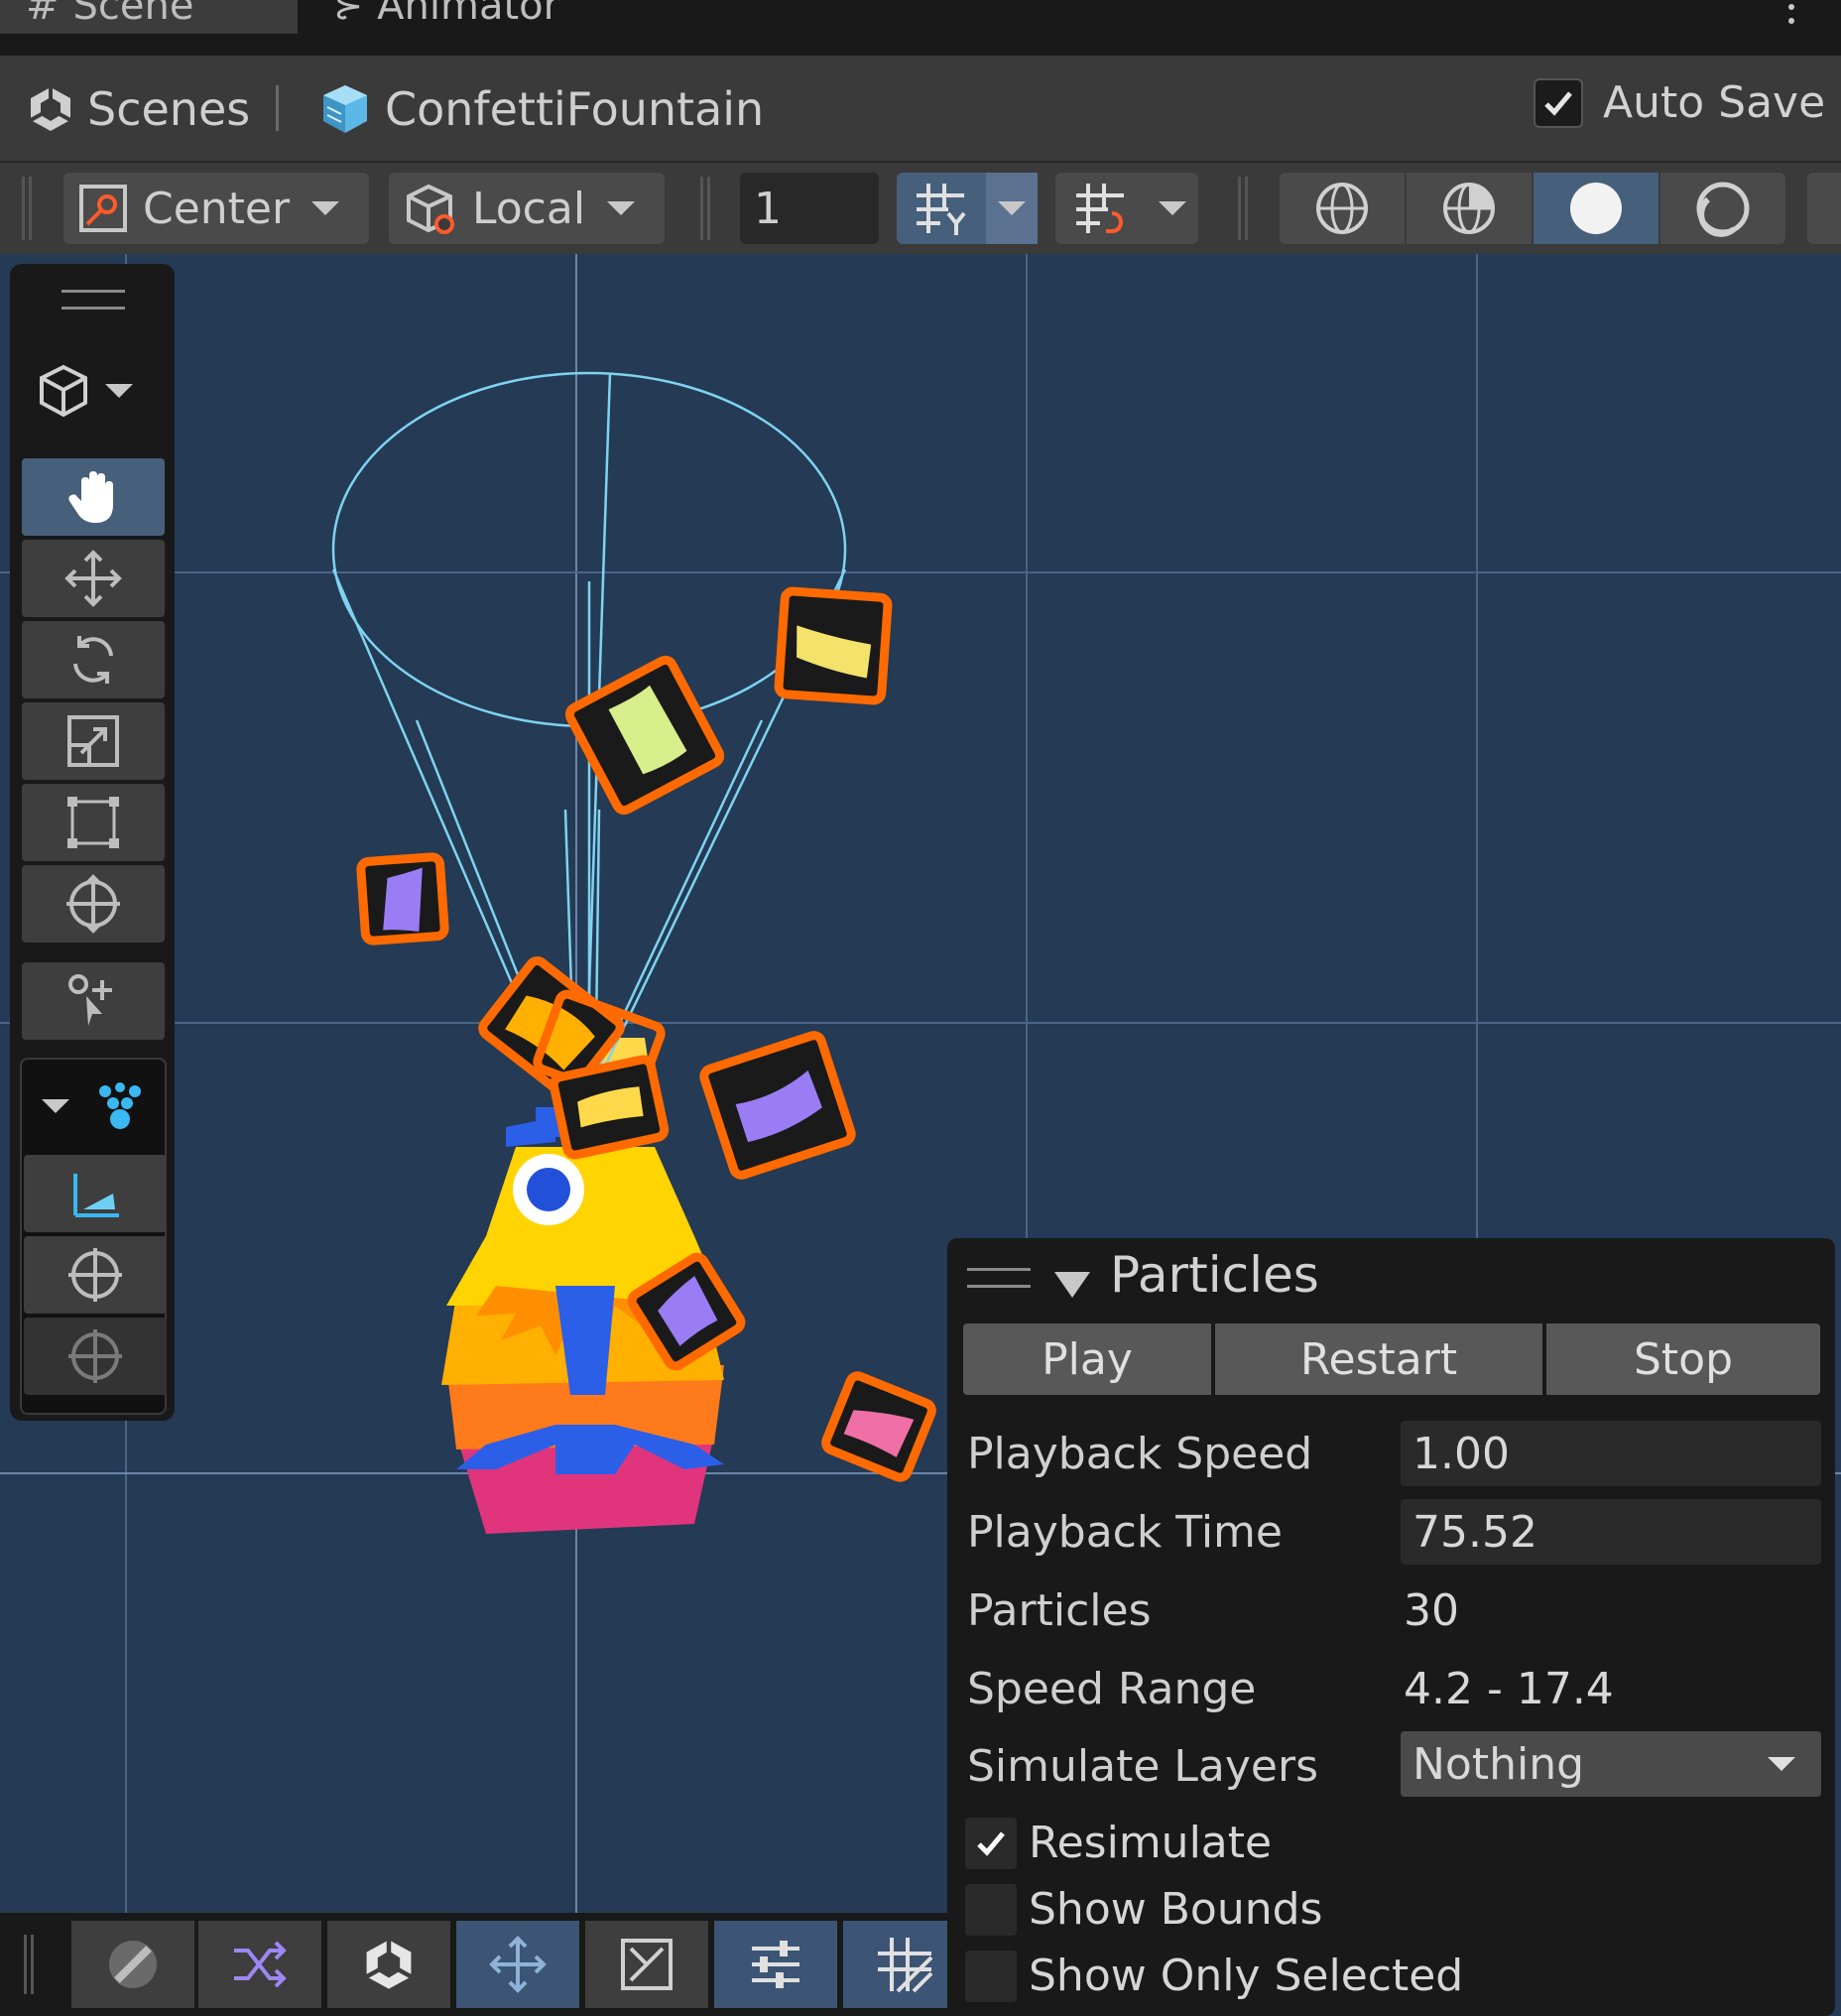  I want to click on tools-overlay, so click(92, 842).